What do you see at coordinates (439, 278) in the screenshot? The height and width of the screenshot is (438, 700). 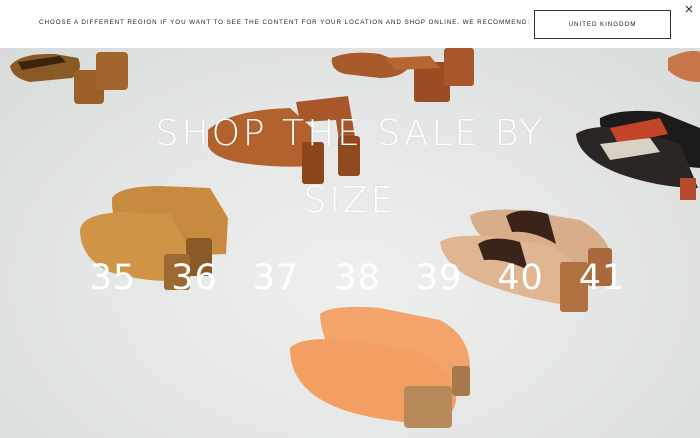 I see `size-link-39: 39` at bounding box center [439, 278].